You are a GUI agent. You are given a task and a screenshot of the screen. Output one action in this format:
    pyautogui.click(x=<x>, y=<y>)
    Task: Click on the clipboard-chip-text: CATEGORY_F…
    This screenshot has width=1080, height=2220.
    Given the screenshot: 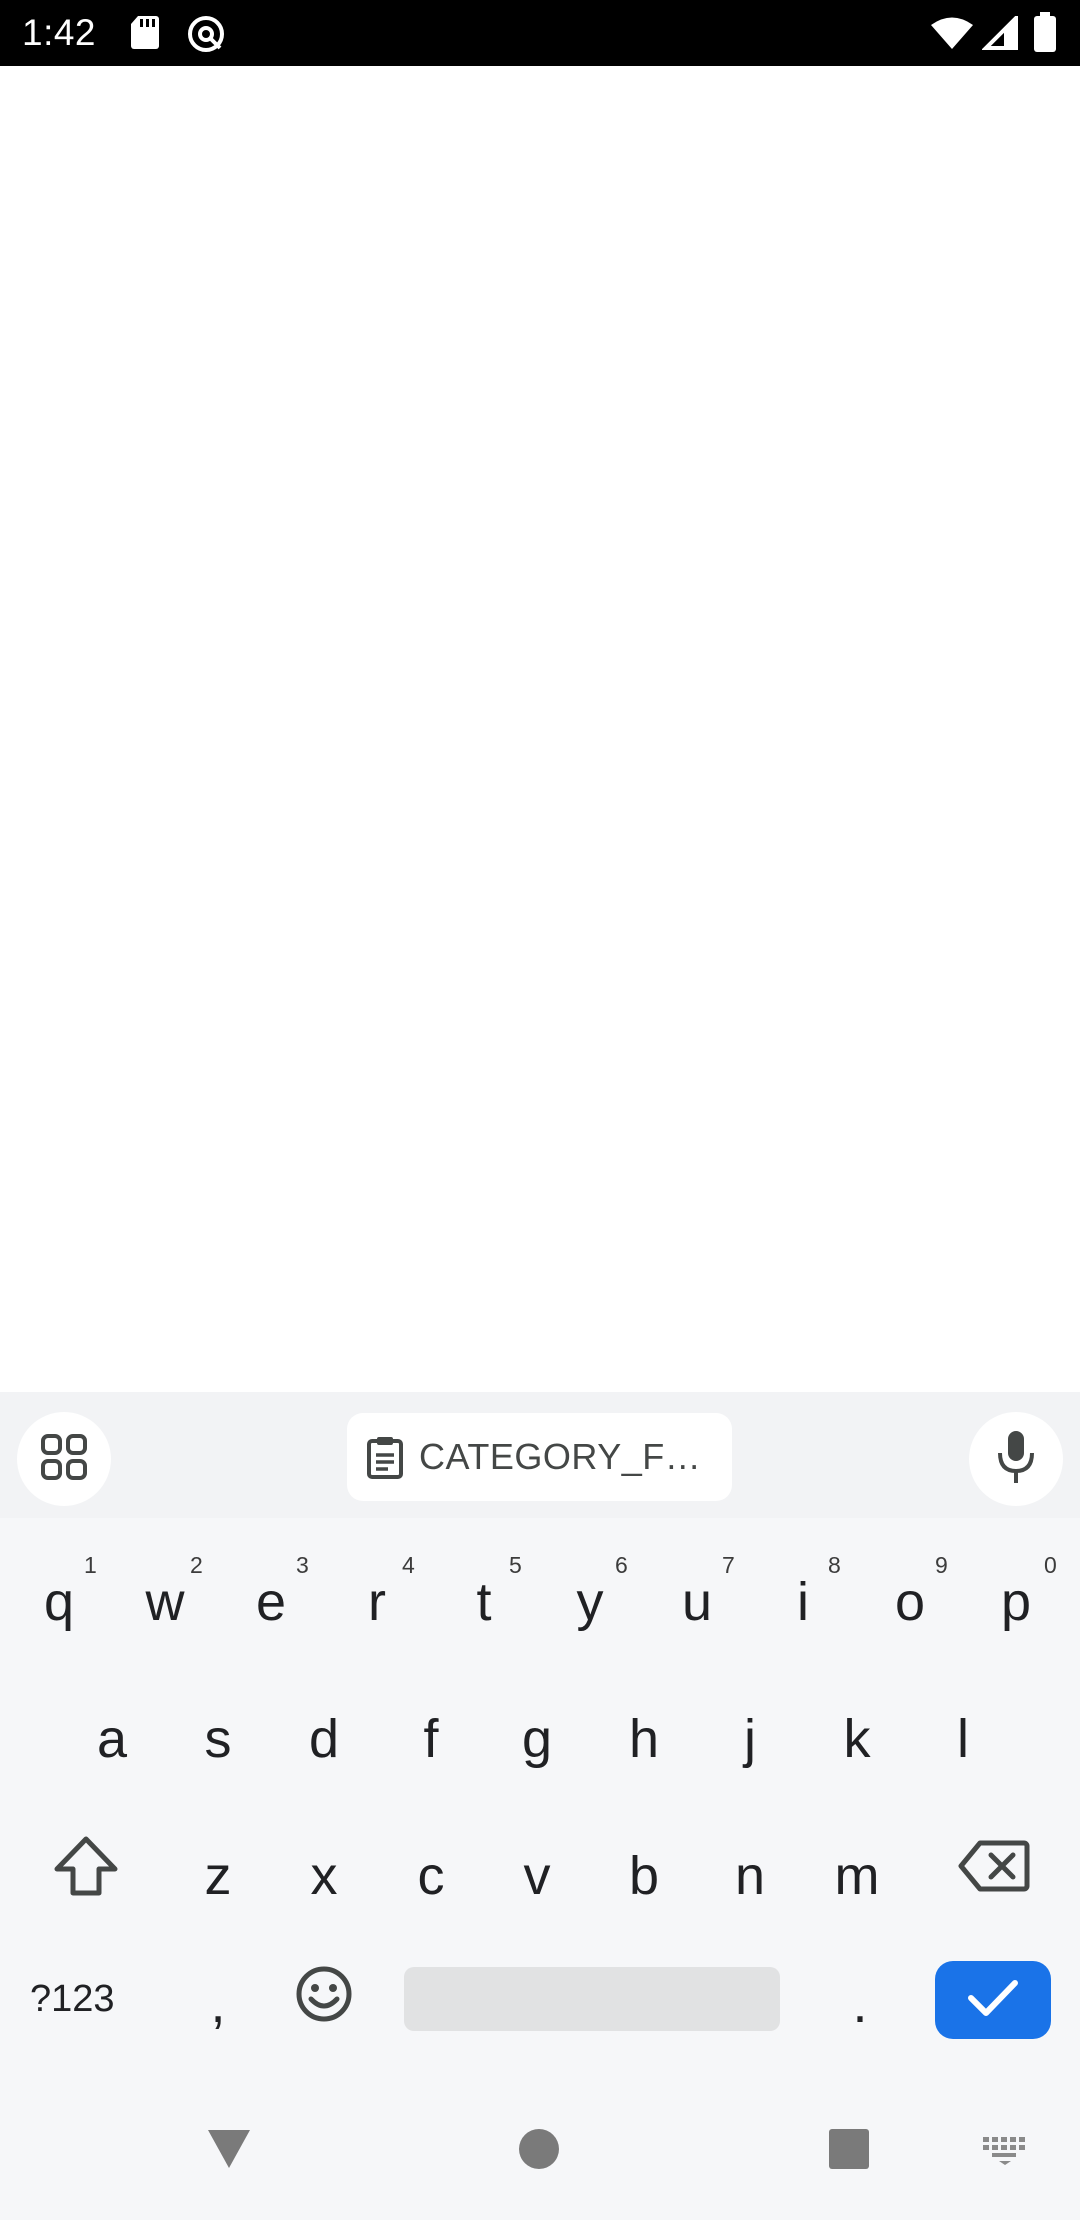 What is the action you would take?
    pyautogui.click(x=560, y=1456)
    